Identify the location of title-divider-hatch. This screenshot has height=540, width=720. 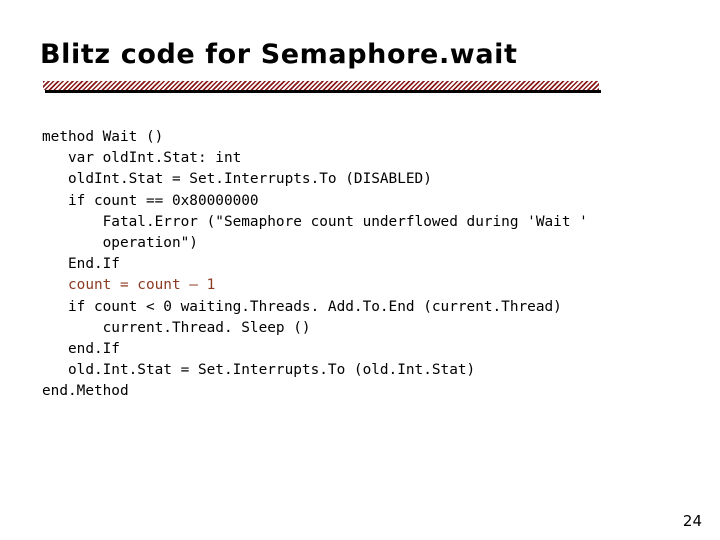
(321, 85).